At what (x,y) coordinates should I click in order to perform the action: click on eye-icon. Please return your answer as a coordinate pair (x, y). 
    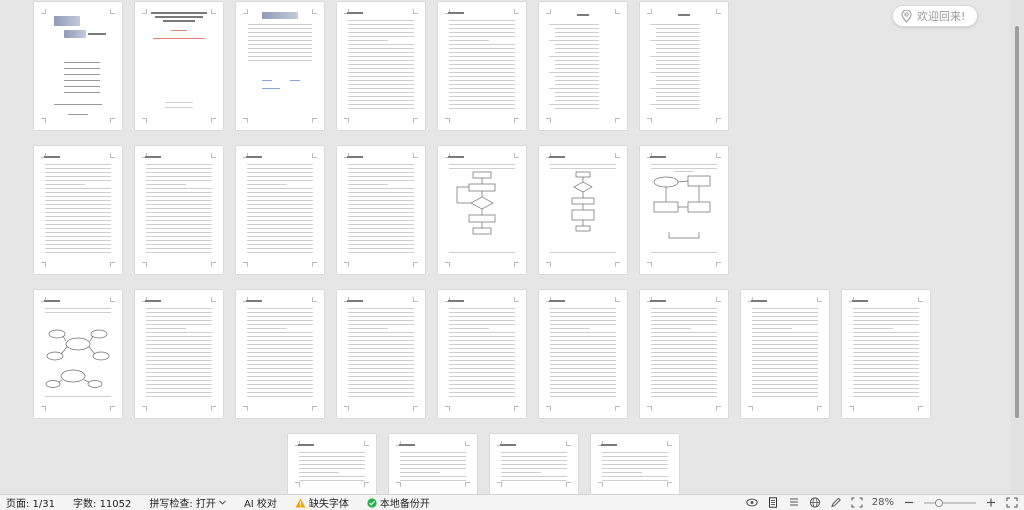
    Looking at the image, I should click on (752, 502).